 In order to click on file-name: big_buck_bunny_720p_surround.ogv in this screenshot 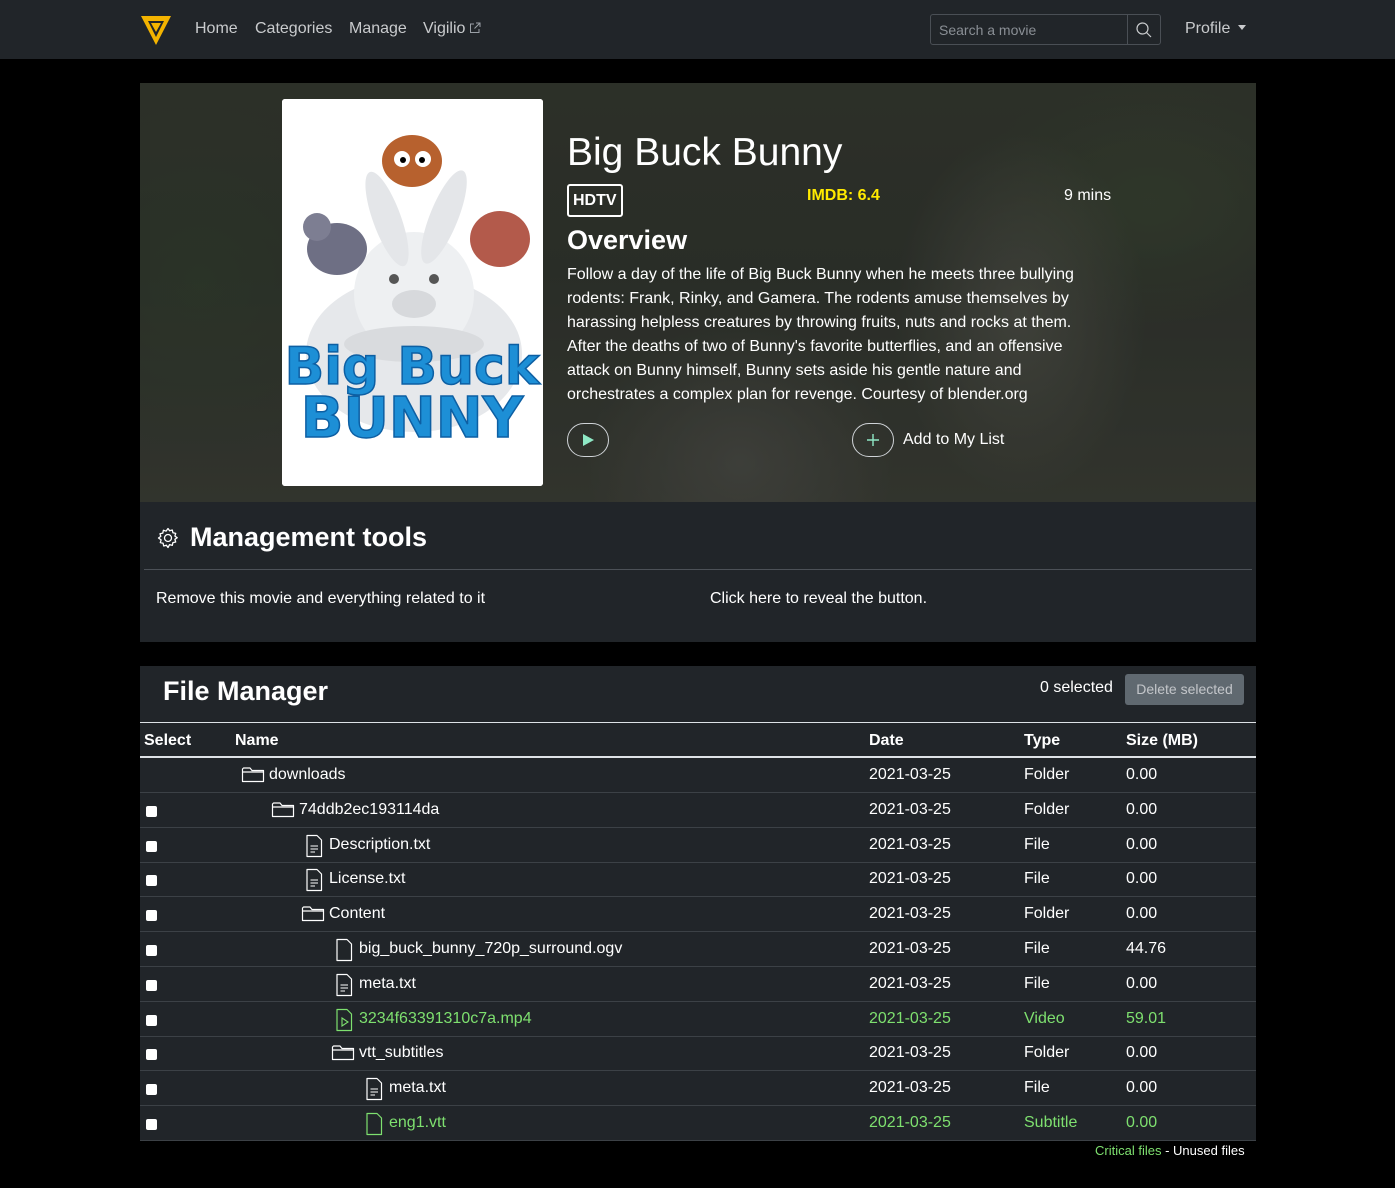, I will do `click(490, 949)`.